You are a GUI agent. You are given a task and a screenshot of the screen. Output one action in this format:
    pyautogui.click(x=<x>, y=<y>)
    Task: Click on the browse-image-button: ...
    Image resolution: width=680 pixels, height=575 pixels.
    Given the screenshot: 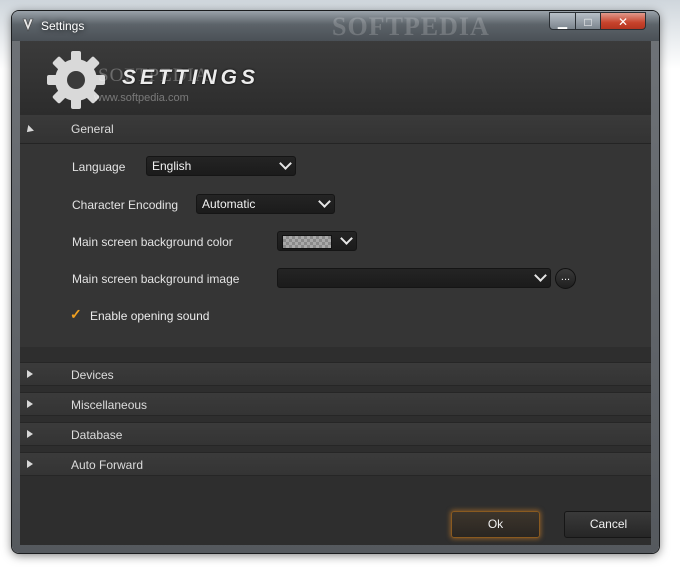 What is the action you would take?
    pyautogui.click(x=565, y=278)
    